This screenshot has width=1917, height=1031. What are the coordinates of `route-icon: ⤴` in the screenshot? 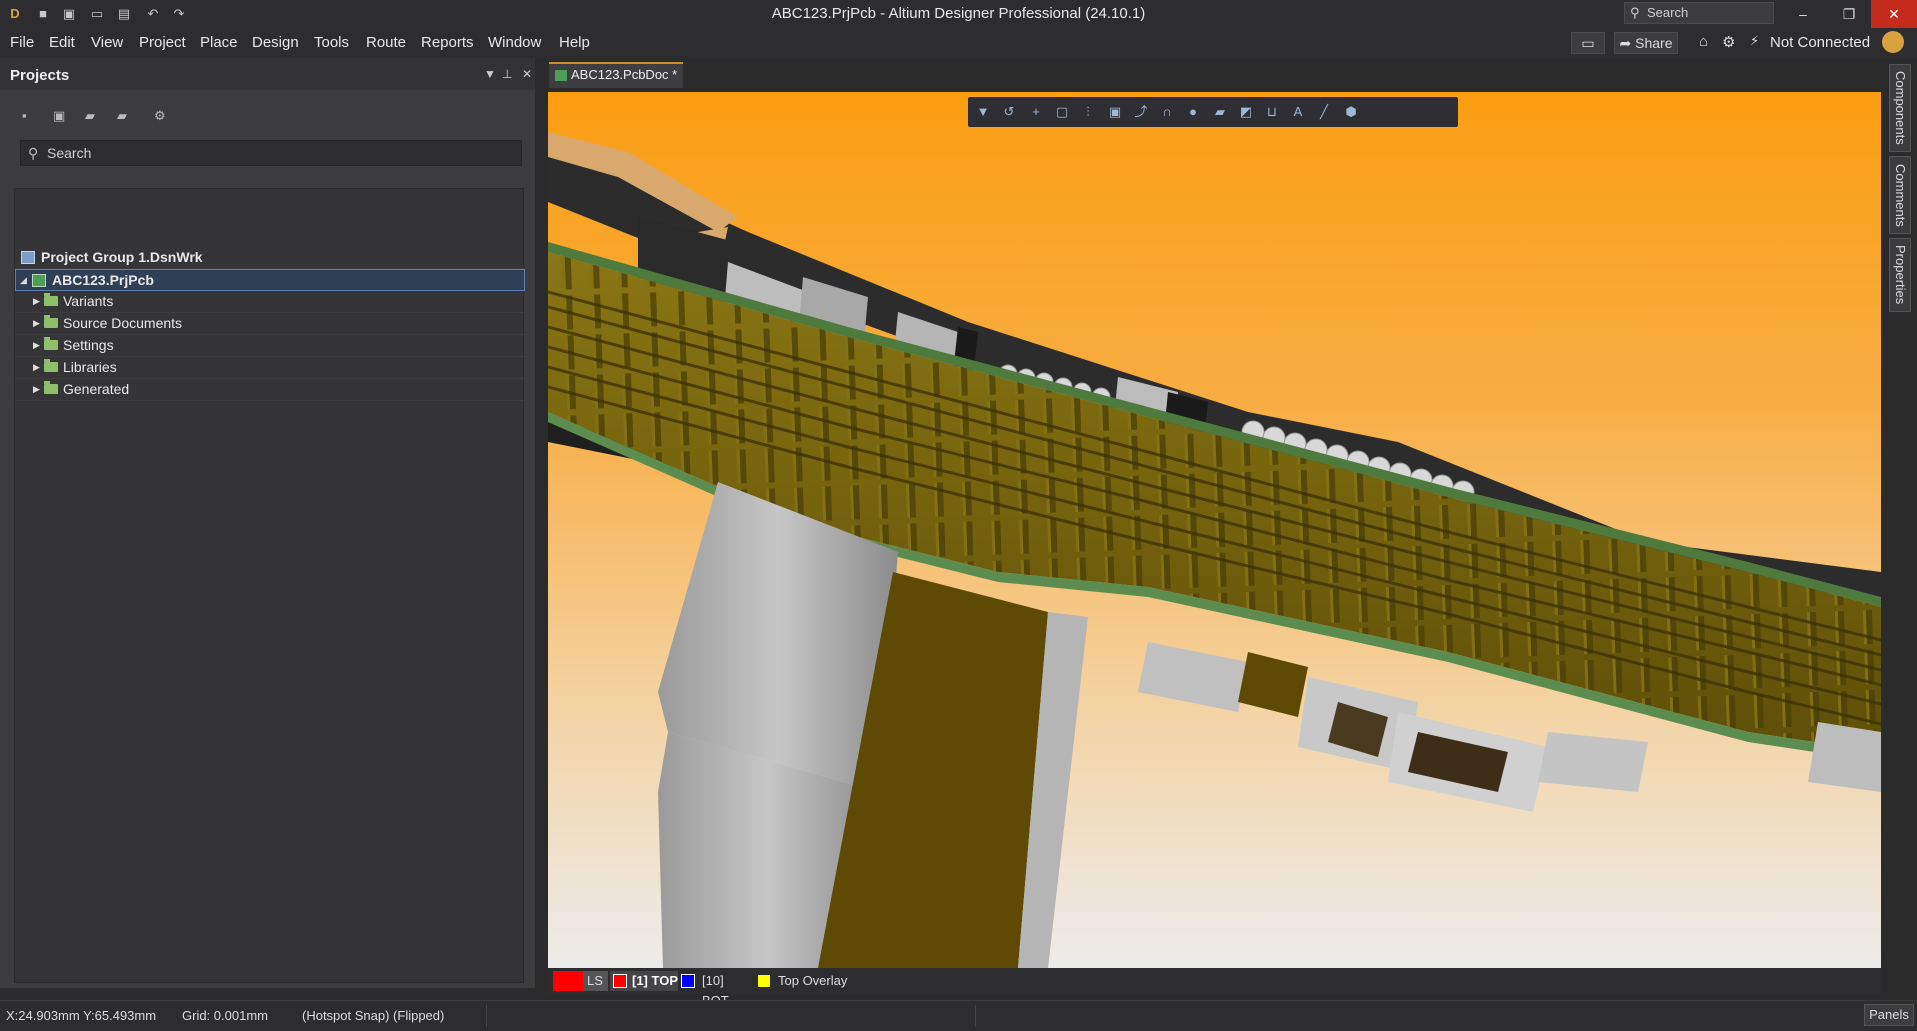 It's located at (1141, 112).